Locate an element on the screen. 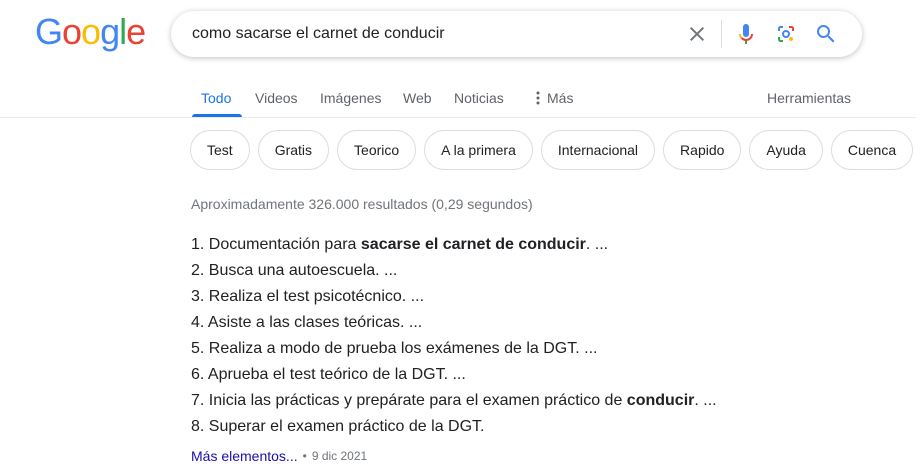 This screenshot has height=475, width=916. chip-test: Test is located at coordinates (220, 150).